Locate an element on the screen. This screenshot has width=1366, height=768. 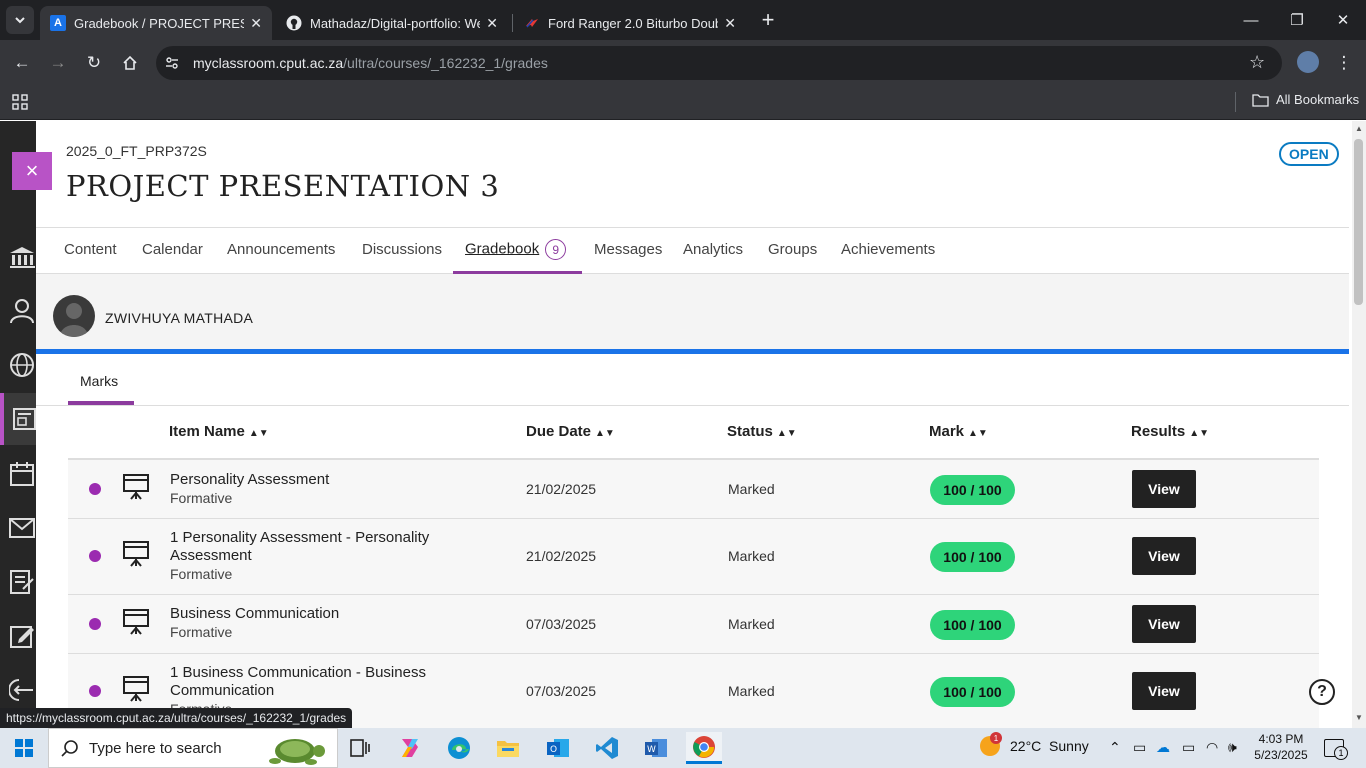
column-header-results: Results ▲▼ is located at coordinates (1170, 431).